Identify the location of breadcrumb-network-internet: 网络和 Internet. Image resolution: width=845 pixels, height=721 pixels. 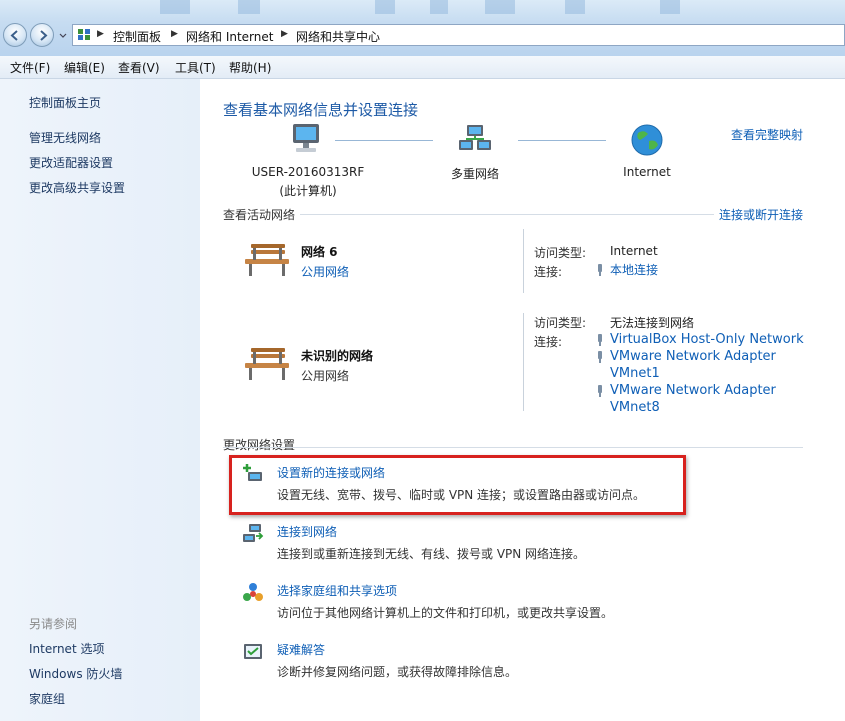
(229, 36).